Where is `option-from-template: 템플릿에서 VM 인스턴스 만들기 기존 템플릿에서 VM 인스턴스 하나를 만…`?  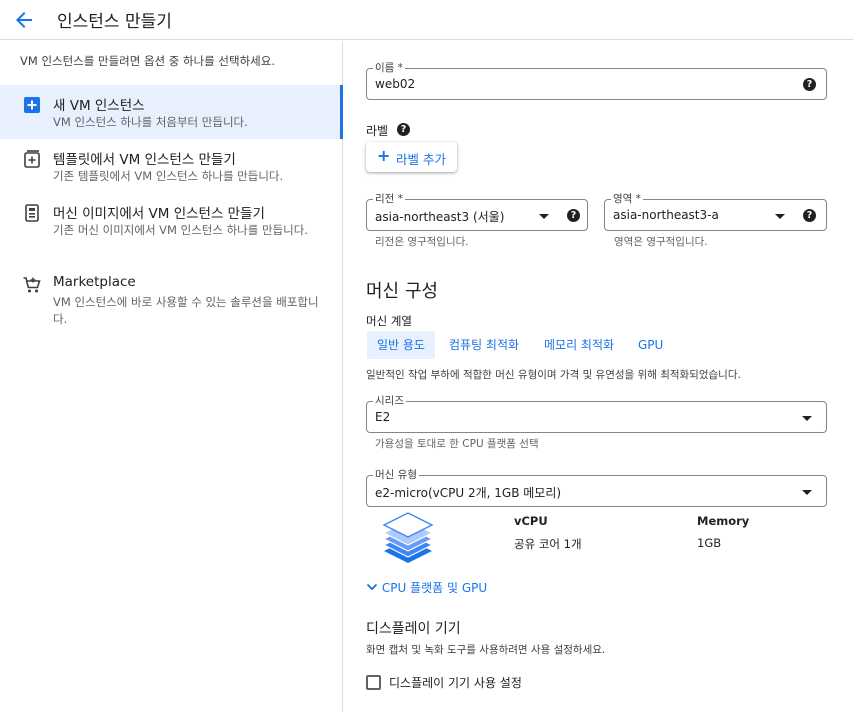
option-from-template: 템플릿에서 VM 인스턴스 만들기 기존 템플릿에서 VM 인스턴스 하나를 만… is located at coordinates (171, 166).